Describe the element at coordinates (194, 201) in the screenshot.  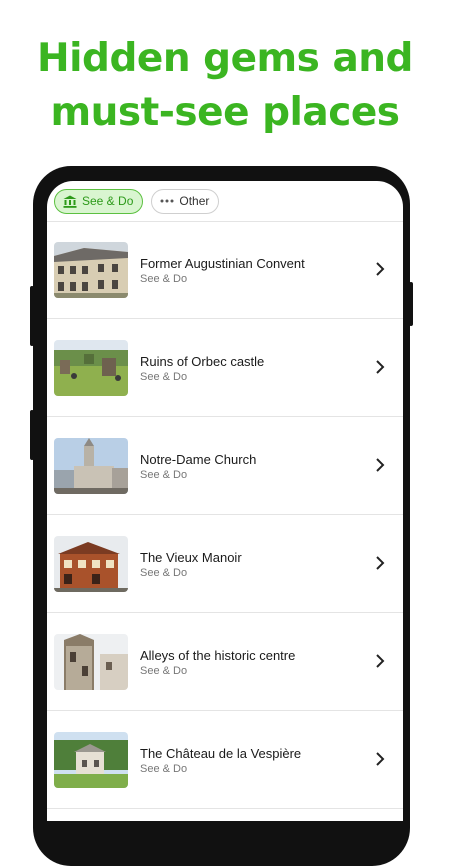
I see `filter-chip-label: Other` at that location.